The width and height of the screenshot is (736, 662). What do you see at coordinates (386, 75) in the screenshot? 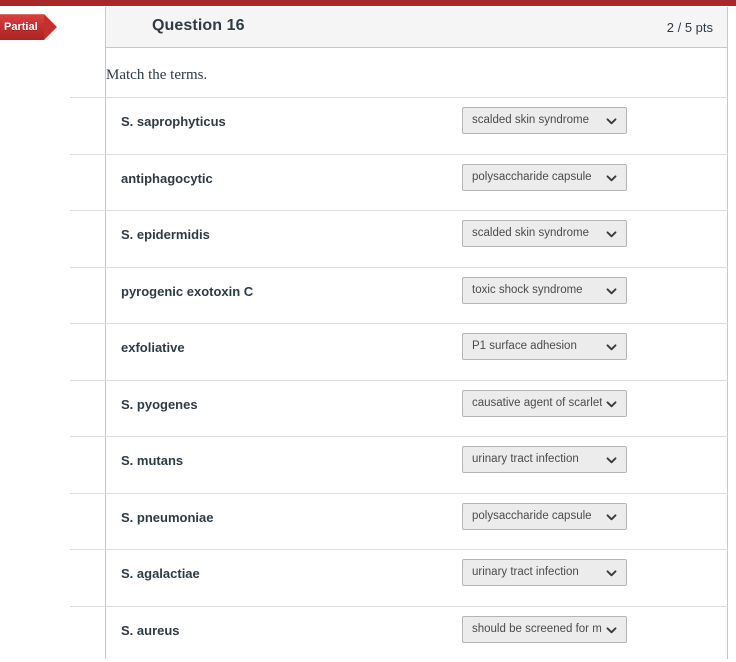
I see `question-prompt: Match the terms.` at bounding box center [386, 75].